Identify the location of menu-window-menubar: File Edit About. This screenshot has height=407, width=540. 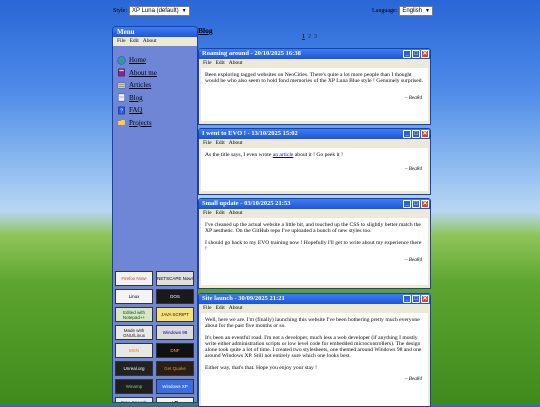
(155, 41).